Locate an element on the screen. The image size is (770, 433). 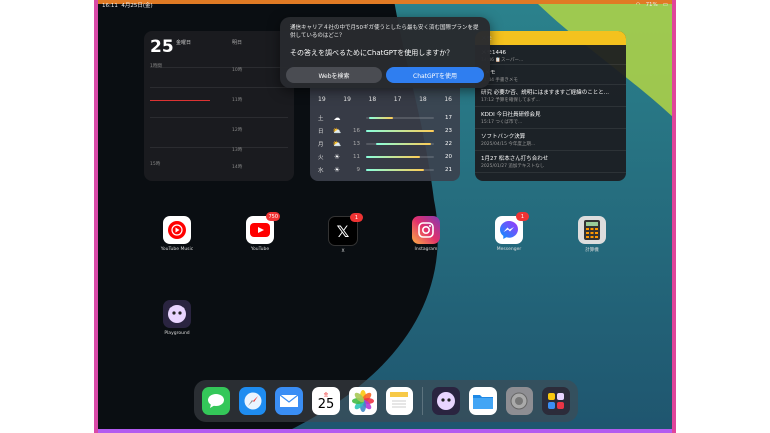
weather-low: 9 is located at coordinates (358, 169).